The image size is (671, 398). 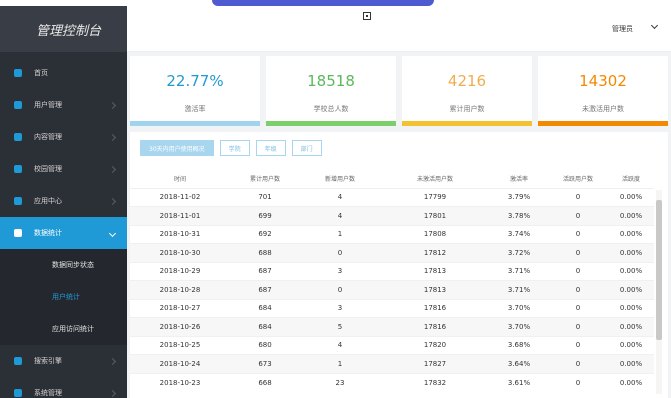 What do you see at coordinates (519, 234) in the screenshot?
I see `table-cell: 3.74%` at bounding box center [519, 234].